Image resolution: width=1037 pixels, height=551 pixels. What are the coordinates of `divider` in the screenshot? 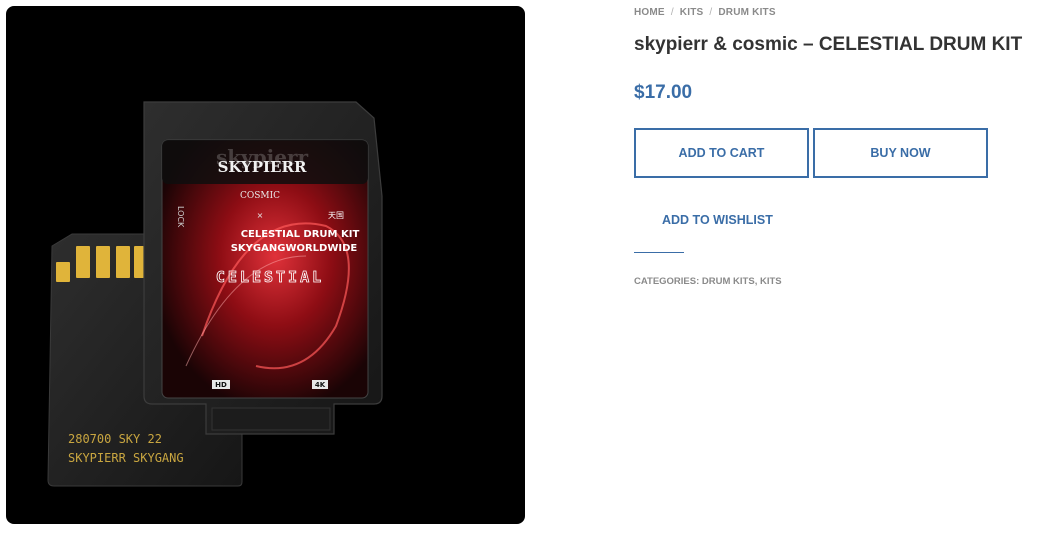 It's located at (659, 252).